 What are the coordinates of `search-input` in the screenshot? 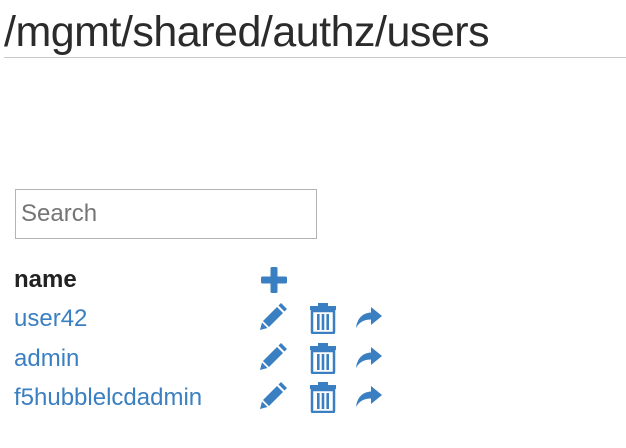 It's located at (166, 214).